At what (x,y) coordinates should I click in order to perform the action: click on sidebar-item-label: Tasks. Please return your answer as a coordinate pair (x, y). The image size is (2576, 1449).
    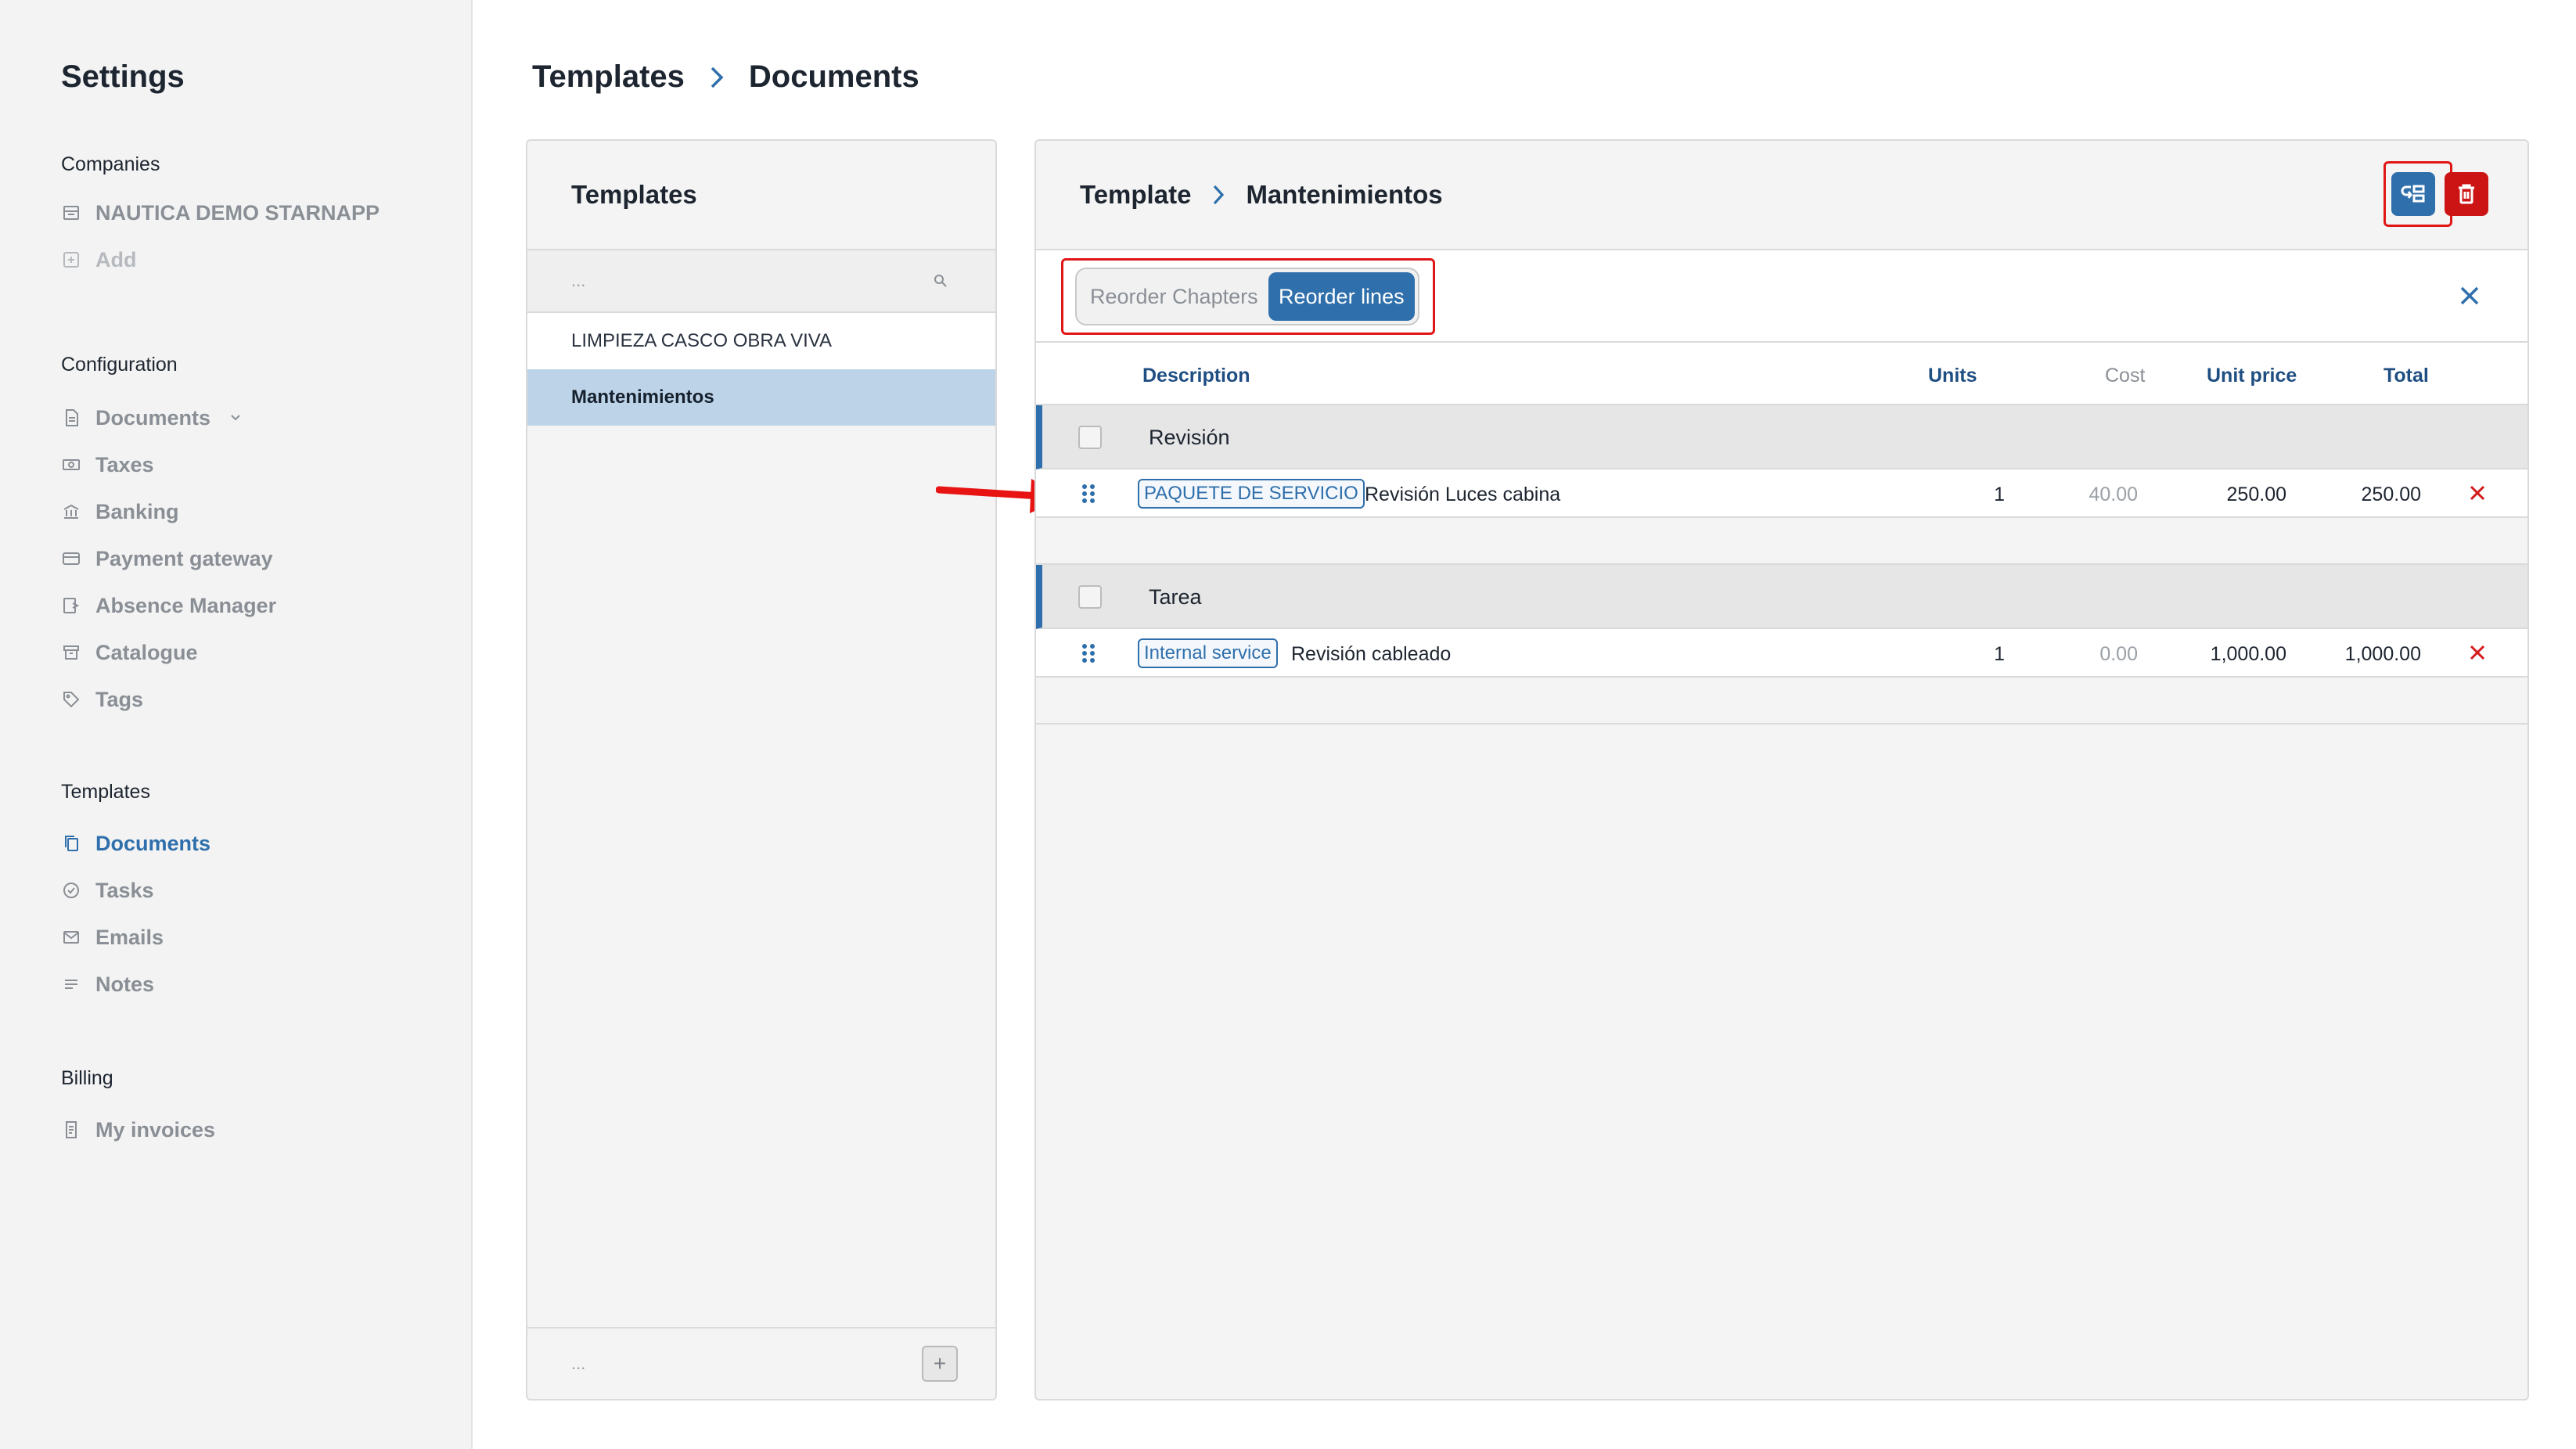
    Looking at the image, I should click on (124, 890).